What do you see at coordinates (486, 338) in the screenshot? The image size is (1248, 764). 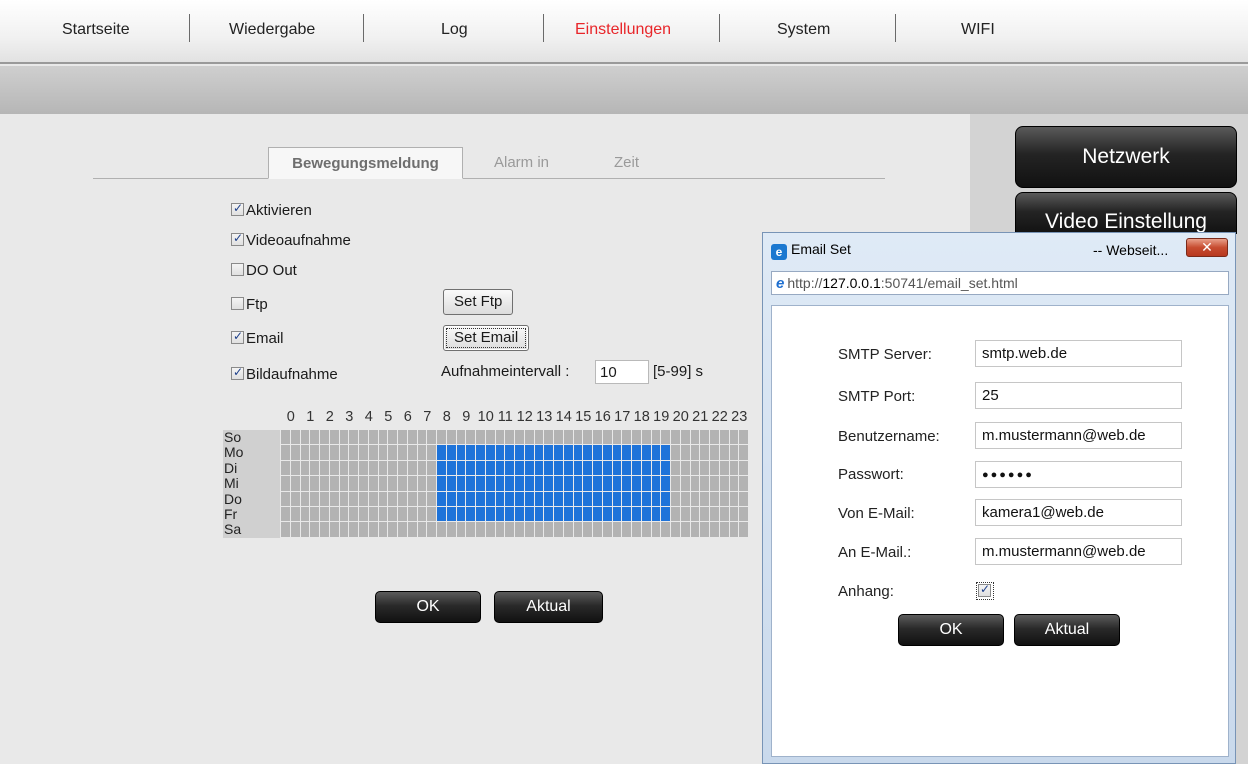 I see `set-email-button: Set Email` at bounding box center [486, 338].